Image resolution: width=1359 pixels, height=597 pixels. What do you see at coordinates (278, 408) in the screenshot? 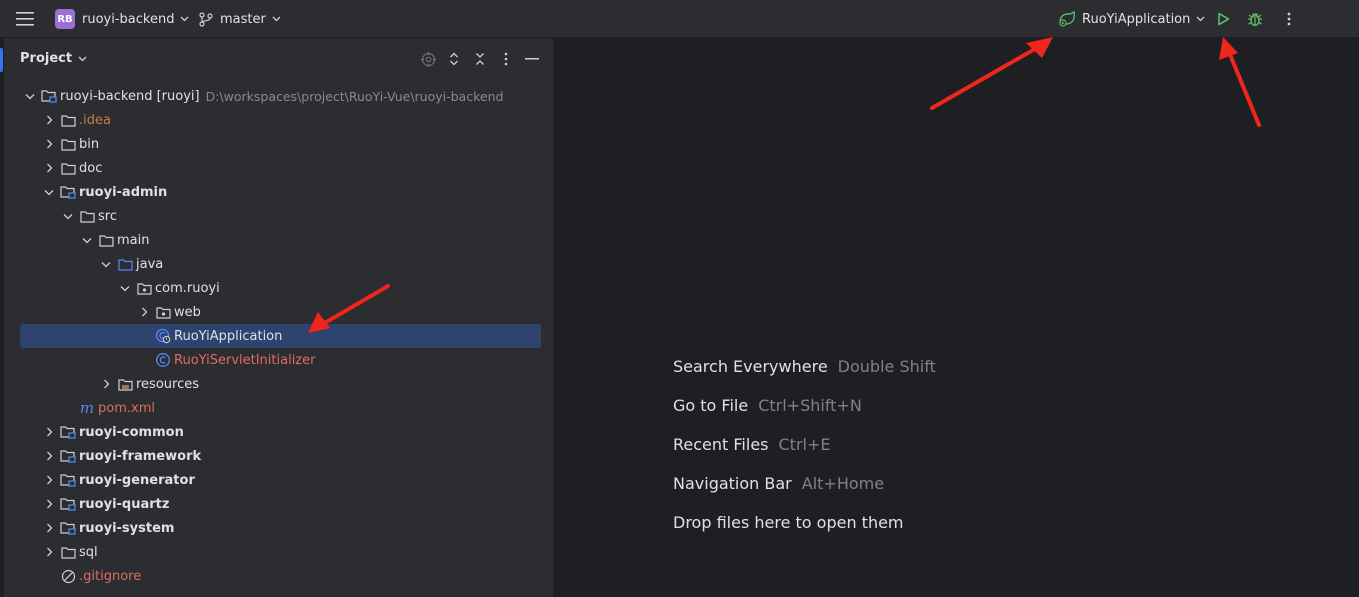
I see `tree-node: m pom.xml` at bounding box center [278, 408].